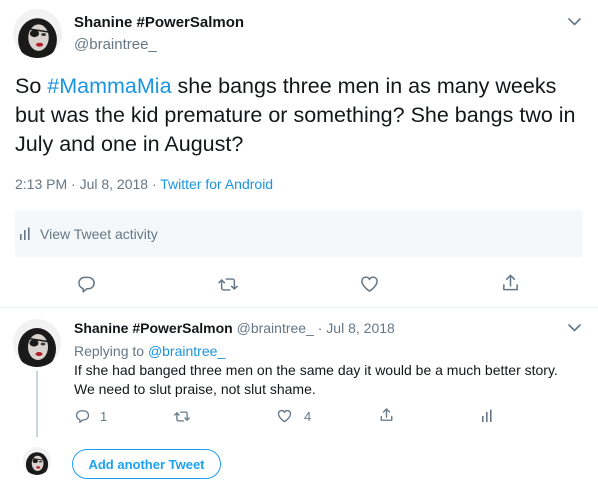 The height and width of the screenshot is (498, 598). What do you see at coordinates (299, 466) in the screenshot?
I see `add-tweet-area: Add another Tweet` at bounding box center [299, 466].